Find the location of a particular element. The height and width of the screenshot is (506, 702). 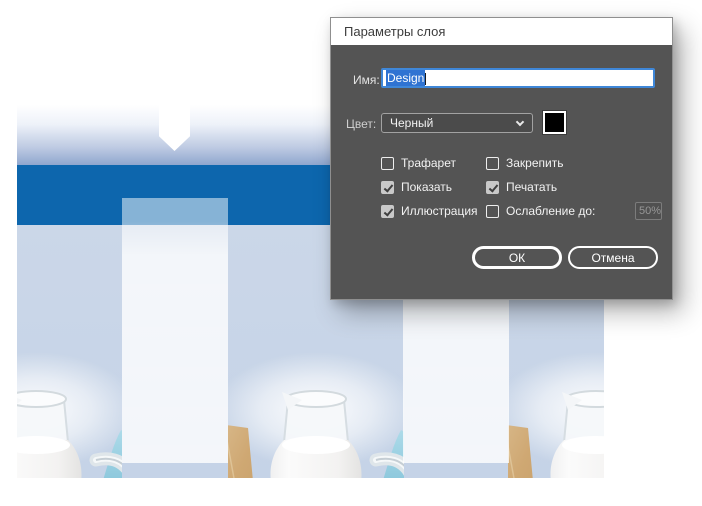

color-swatch is located at coordinates (554, 122).